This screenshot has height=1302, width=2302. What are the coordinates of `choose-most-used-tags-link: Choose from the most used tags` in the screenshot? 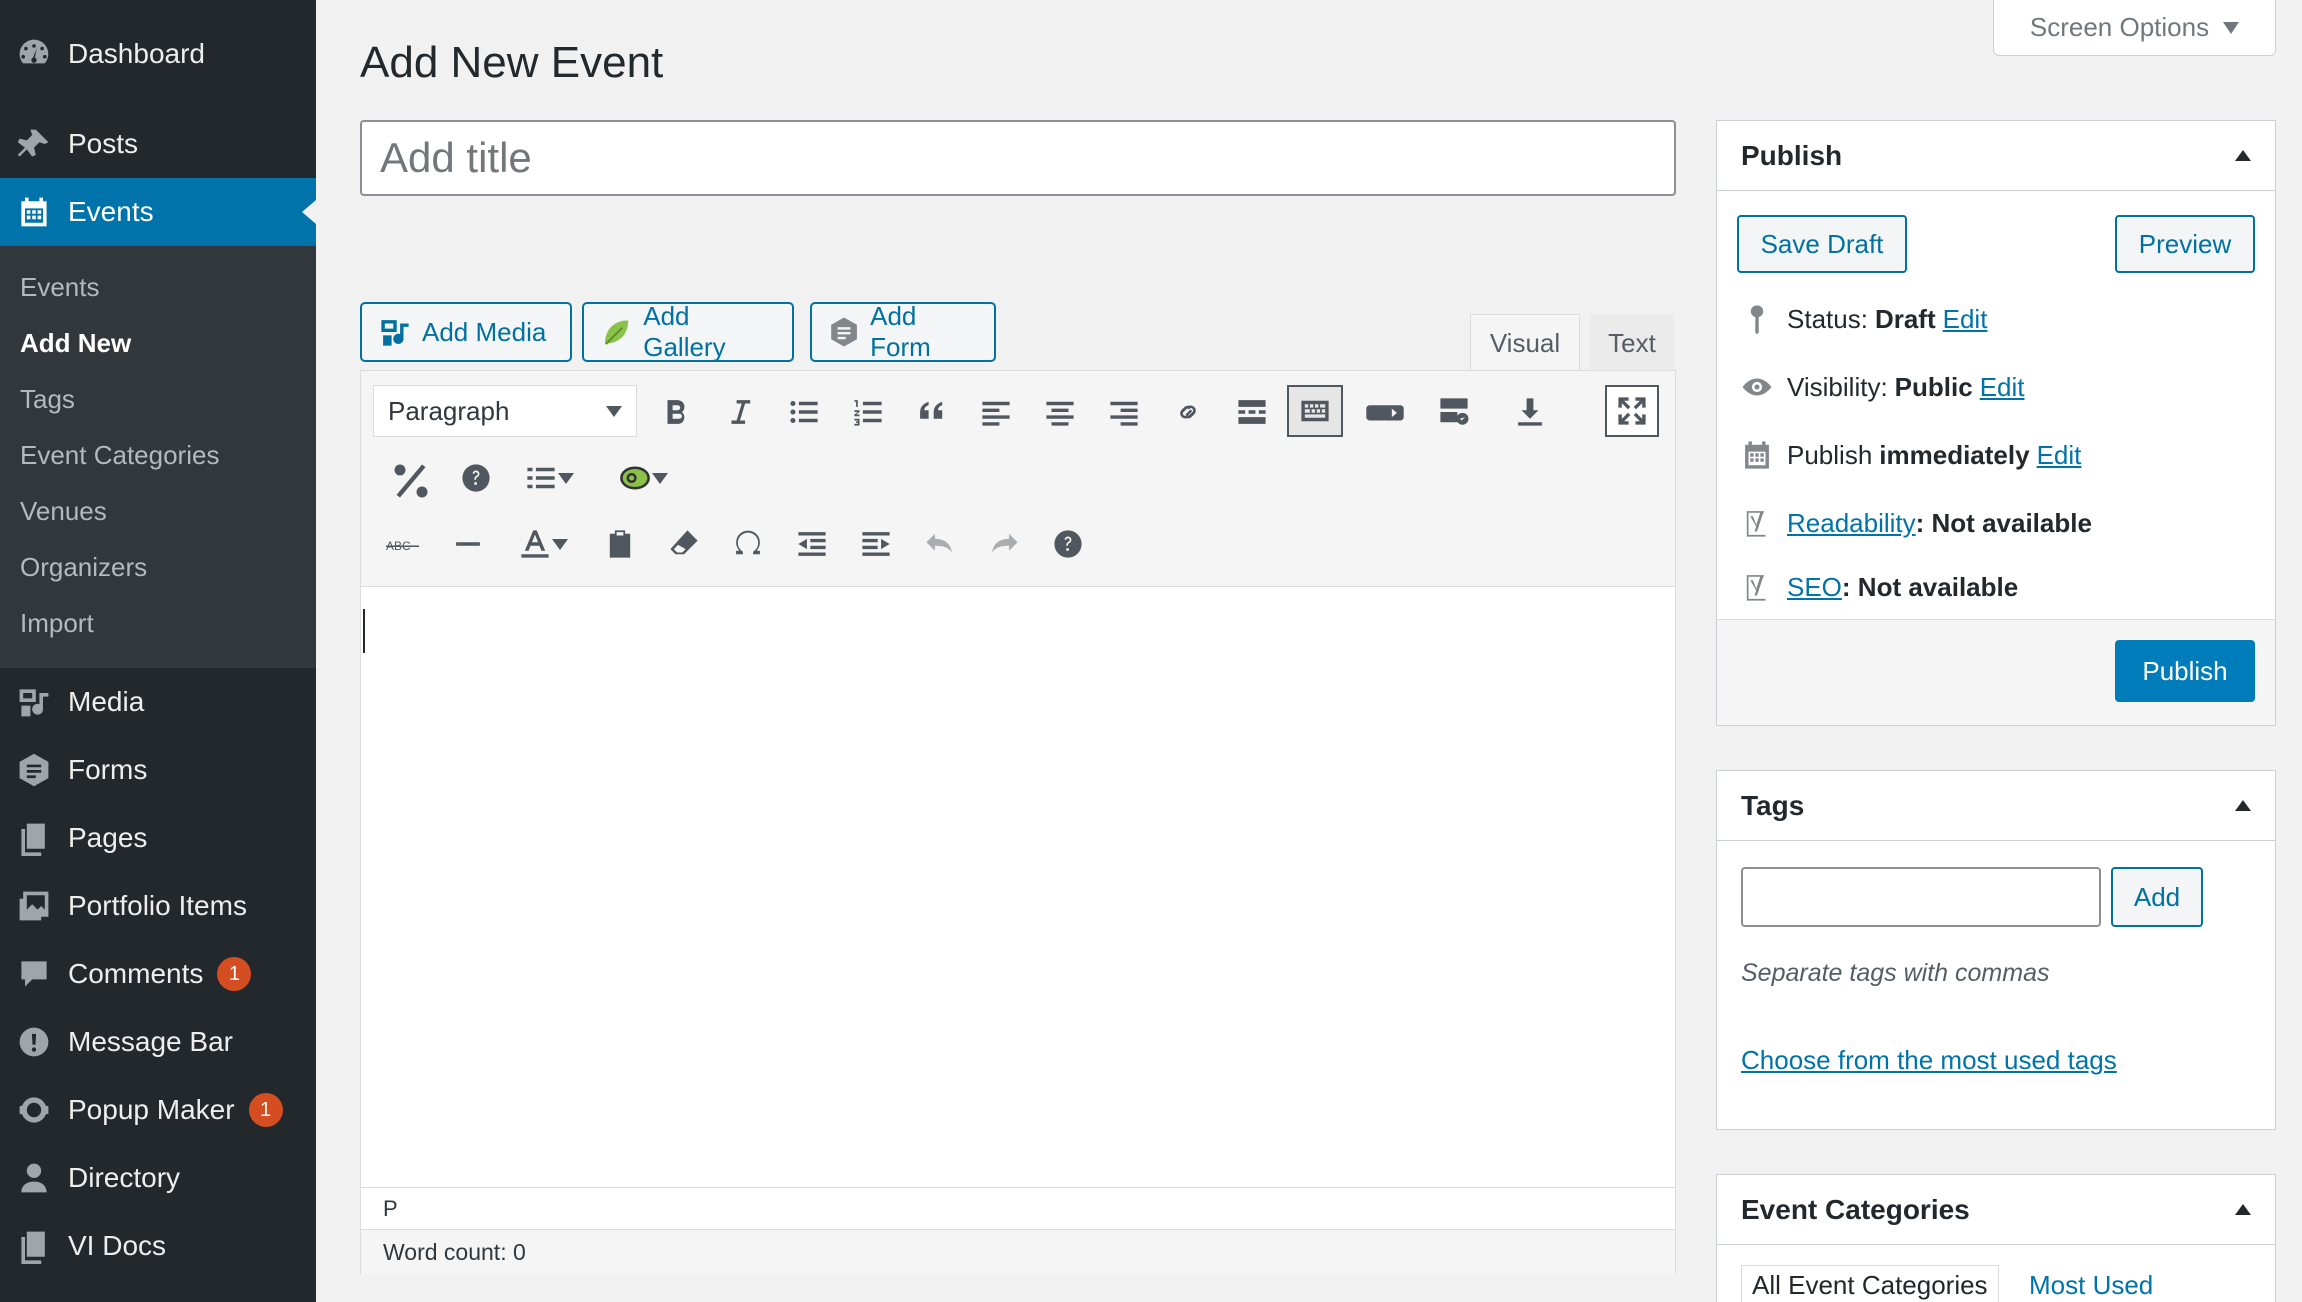 It's located at (1929, 1060).